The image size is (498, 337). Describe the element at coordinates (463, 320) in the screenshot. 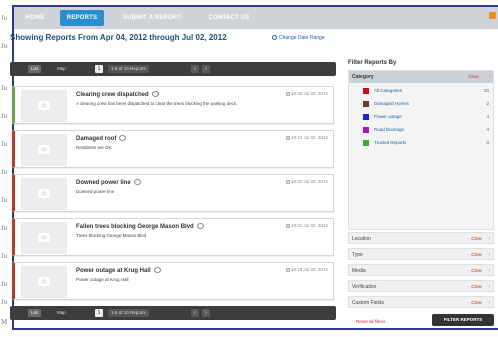

I see `filter-reports-button: FILTER REPORTS` at that location.